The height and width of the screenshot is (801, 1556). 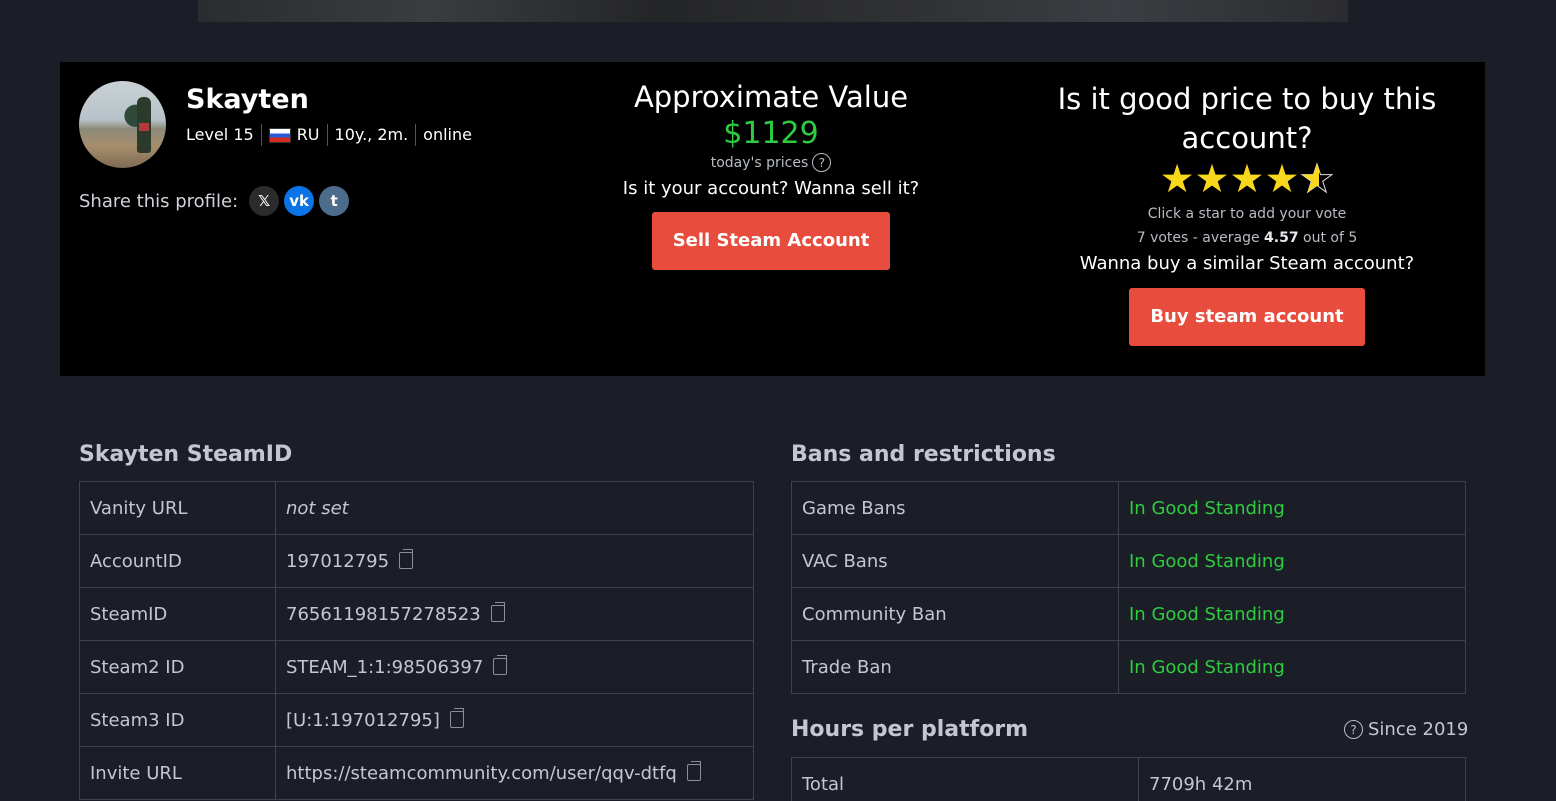 I want to click on row-label: Trade Ban, so click(x=955, y=667).